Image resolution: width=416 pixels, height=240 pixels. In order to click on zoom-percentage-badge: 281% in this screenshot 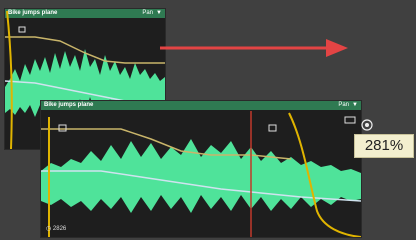, I will do `click(384, 146)`.